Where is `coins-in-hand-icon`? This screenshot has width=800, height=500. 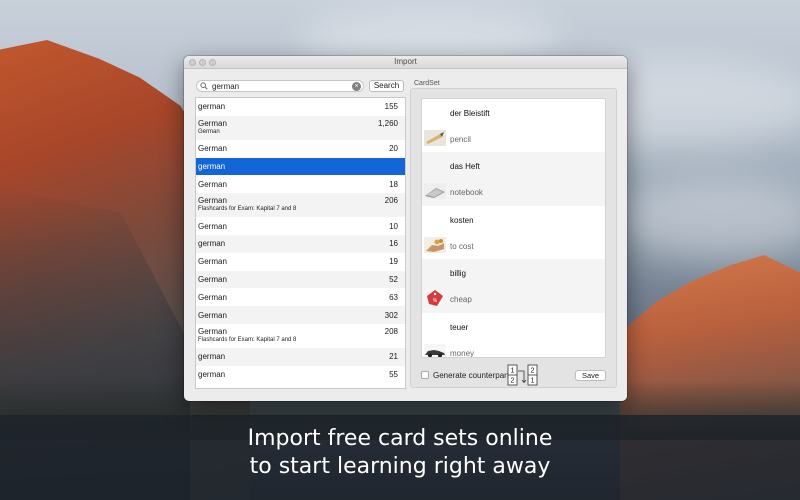 coins-in-hand-icon is located at coordinates (435, 244).